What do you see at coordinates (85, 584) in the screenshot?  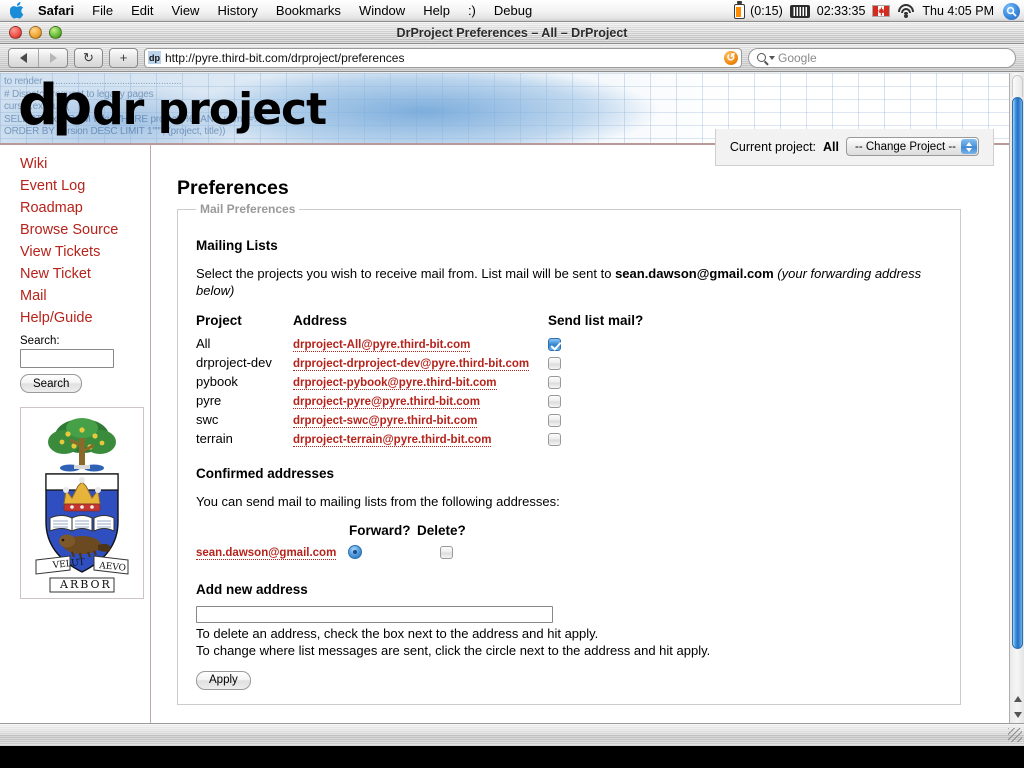 I see `crest-motto-bottom: ARBOR` at bounding box center [85, 584].